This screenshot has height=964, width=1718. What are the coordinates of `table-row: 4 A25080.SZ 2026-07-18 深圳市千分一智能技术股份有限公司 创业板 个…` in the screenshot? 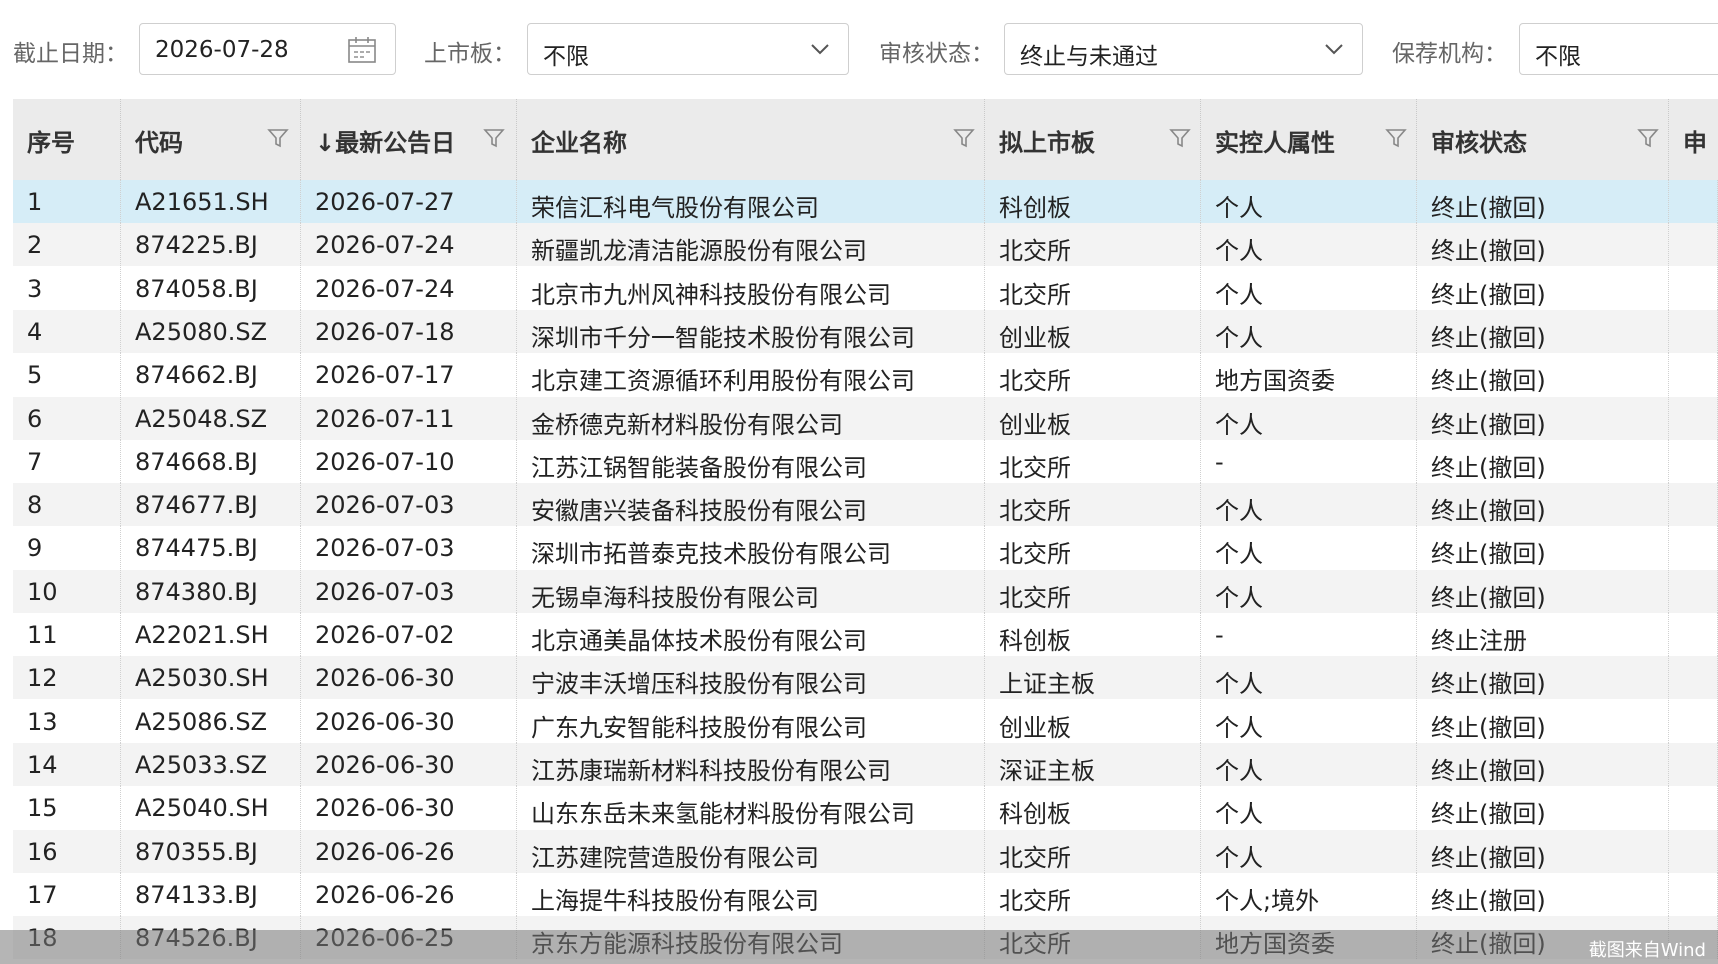 It's located at (865, 331).